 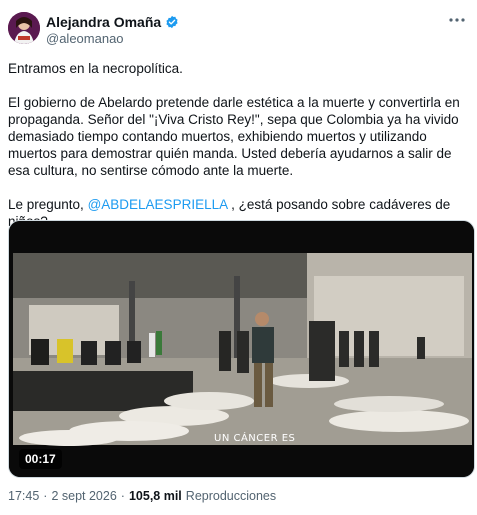 What do you see at coordinates (172, 22) in the screenshot?
I see `verified-badge-icon` at bounding box center [172, 22].